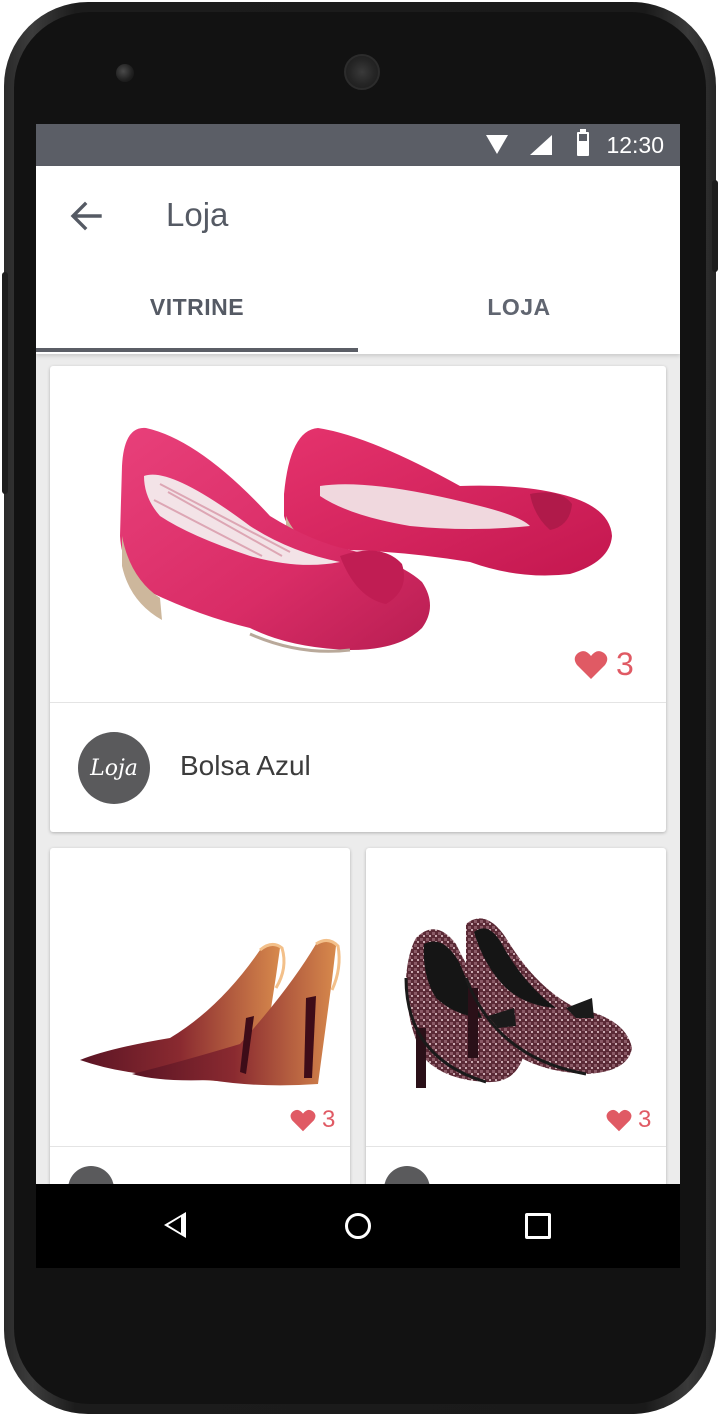 Image resolution: width=720 pixels, height=1416 pixels. Describe the element at coordinates (635, 145) in the screenshot. I see `status-time: 12:30` at that location.